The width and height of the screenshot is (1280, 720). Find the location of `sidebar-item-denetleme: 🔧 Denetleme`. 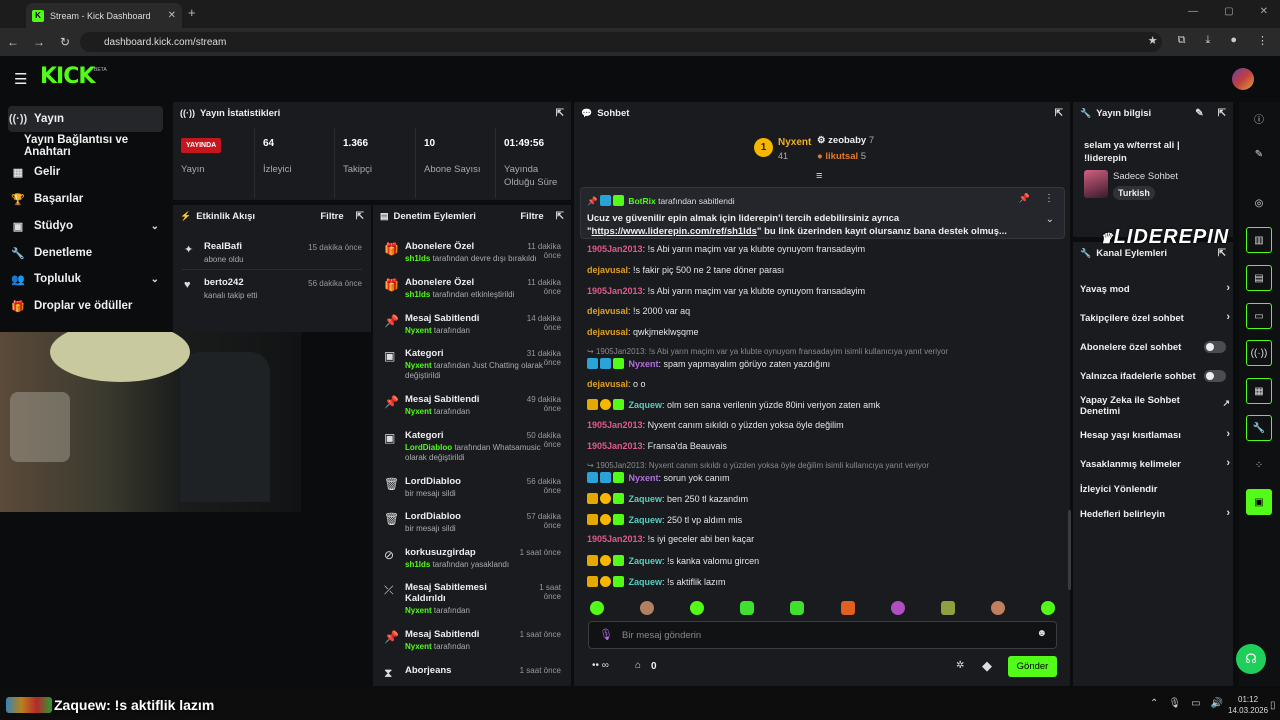

sidebar-item-denetleme: 🔧 Denetleme is located at coordinates (85, 253).